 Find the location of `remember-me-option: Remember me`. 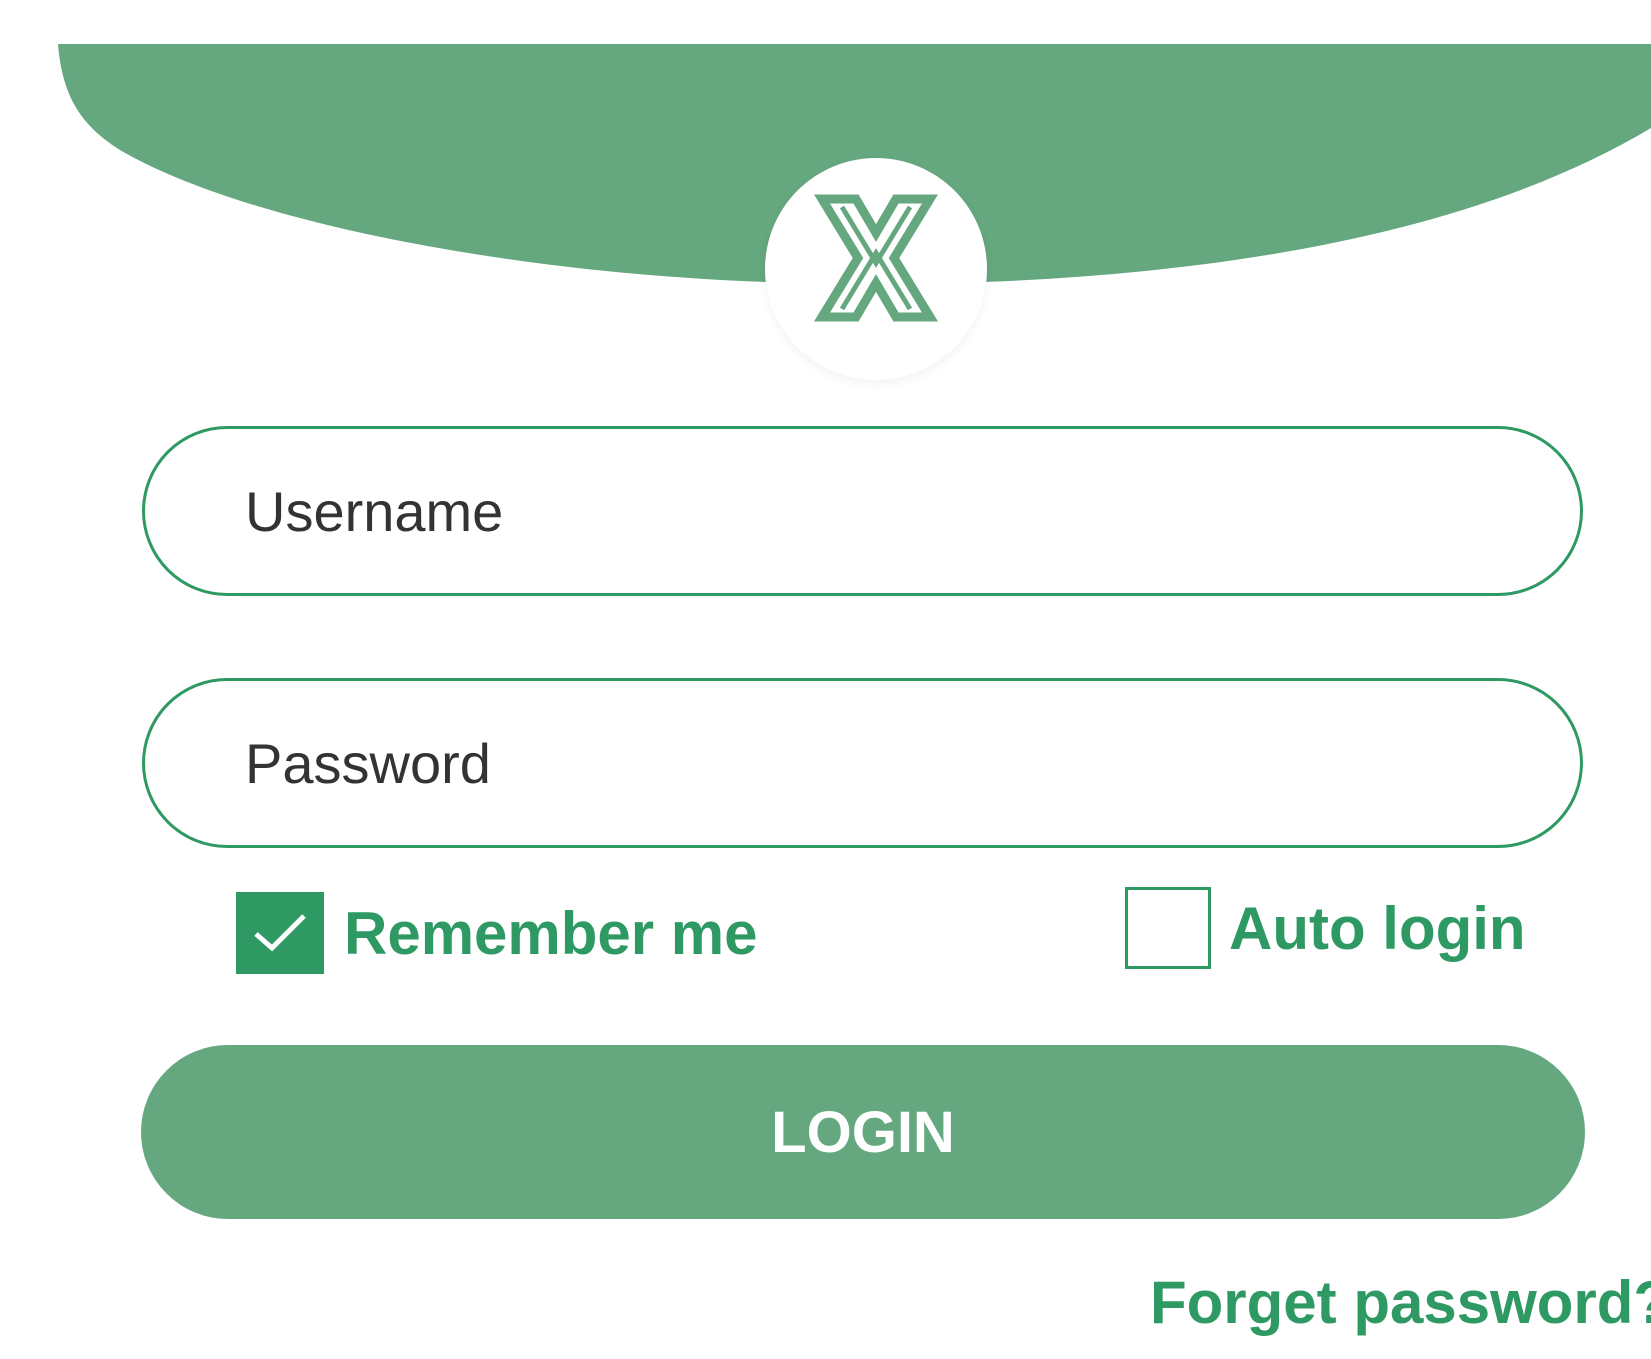

remember-me-option: Remember me is located at coordinates (497, 933).